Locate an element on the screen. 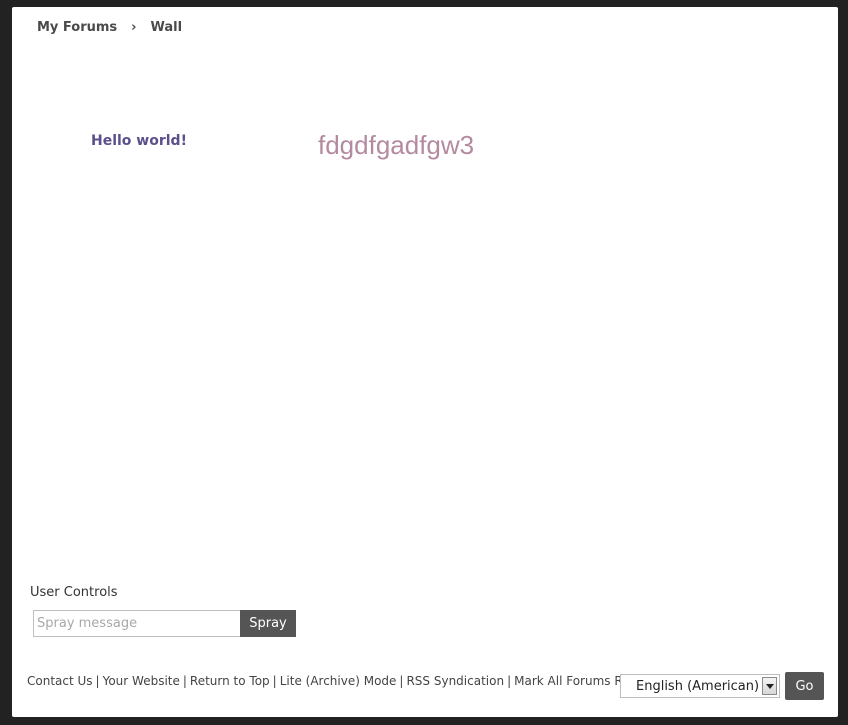 The height and width of the screenshot is (725, 848). language-select: English (American) is located at coordinates (700, 686).